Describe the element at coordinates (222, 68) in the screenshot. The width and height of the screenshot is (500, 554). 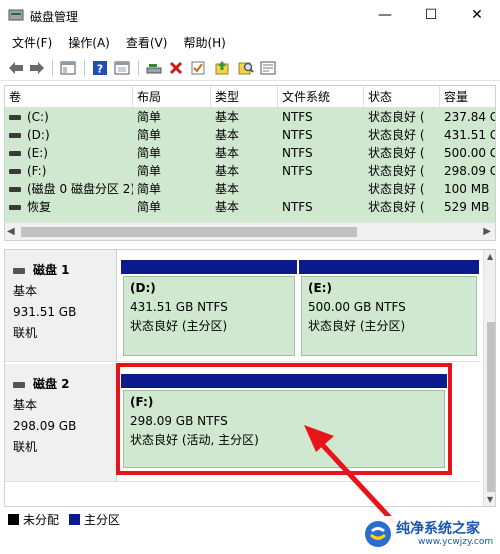
I see `import-icon` at that location.